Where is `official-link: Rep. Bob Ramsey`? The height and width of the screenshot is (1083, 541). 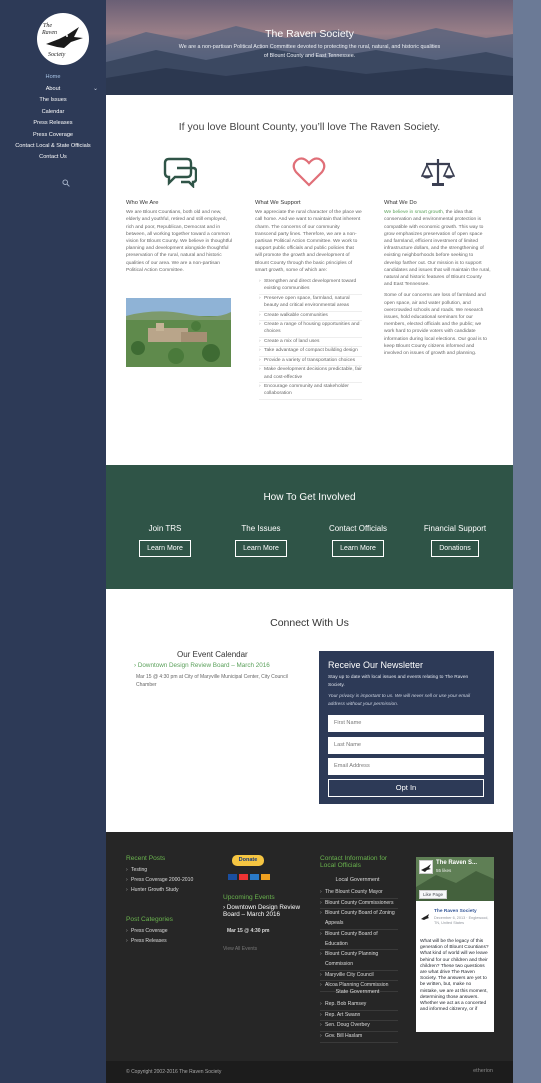 official-link: Rep. Bob Ramsey is located at coordinates (359, 1005).